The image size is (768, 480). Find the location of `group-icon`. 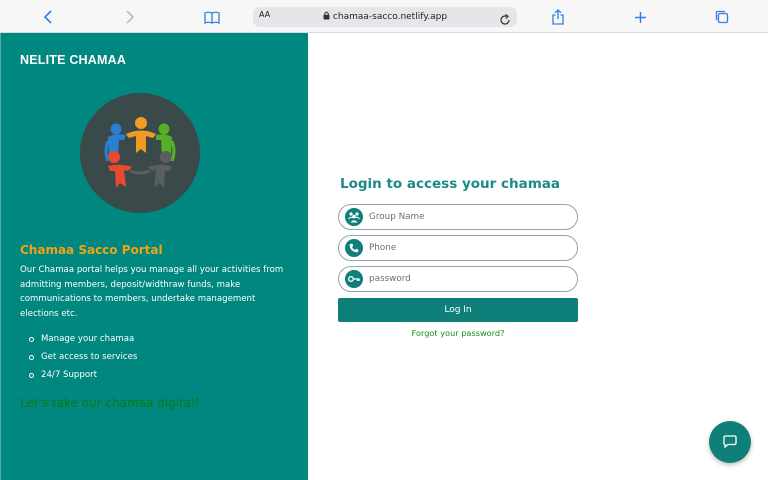

group-icon is located at coordinates (354, 217).